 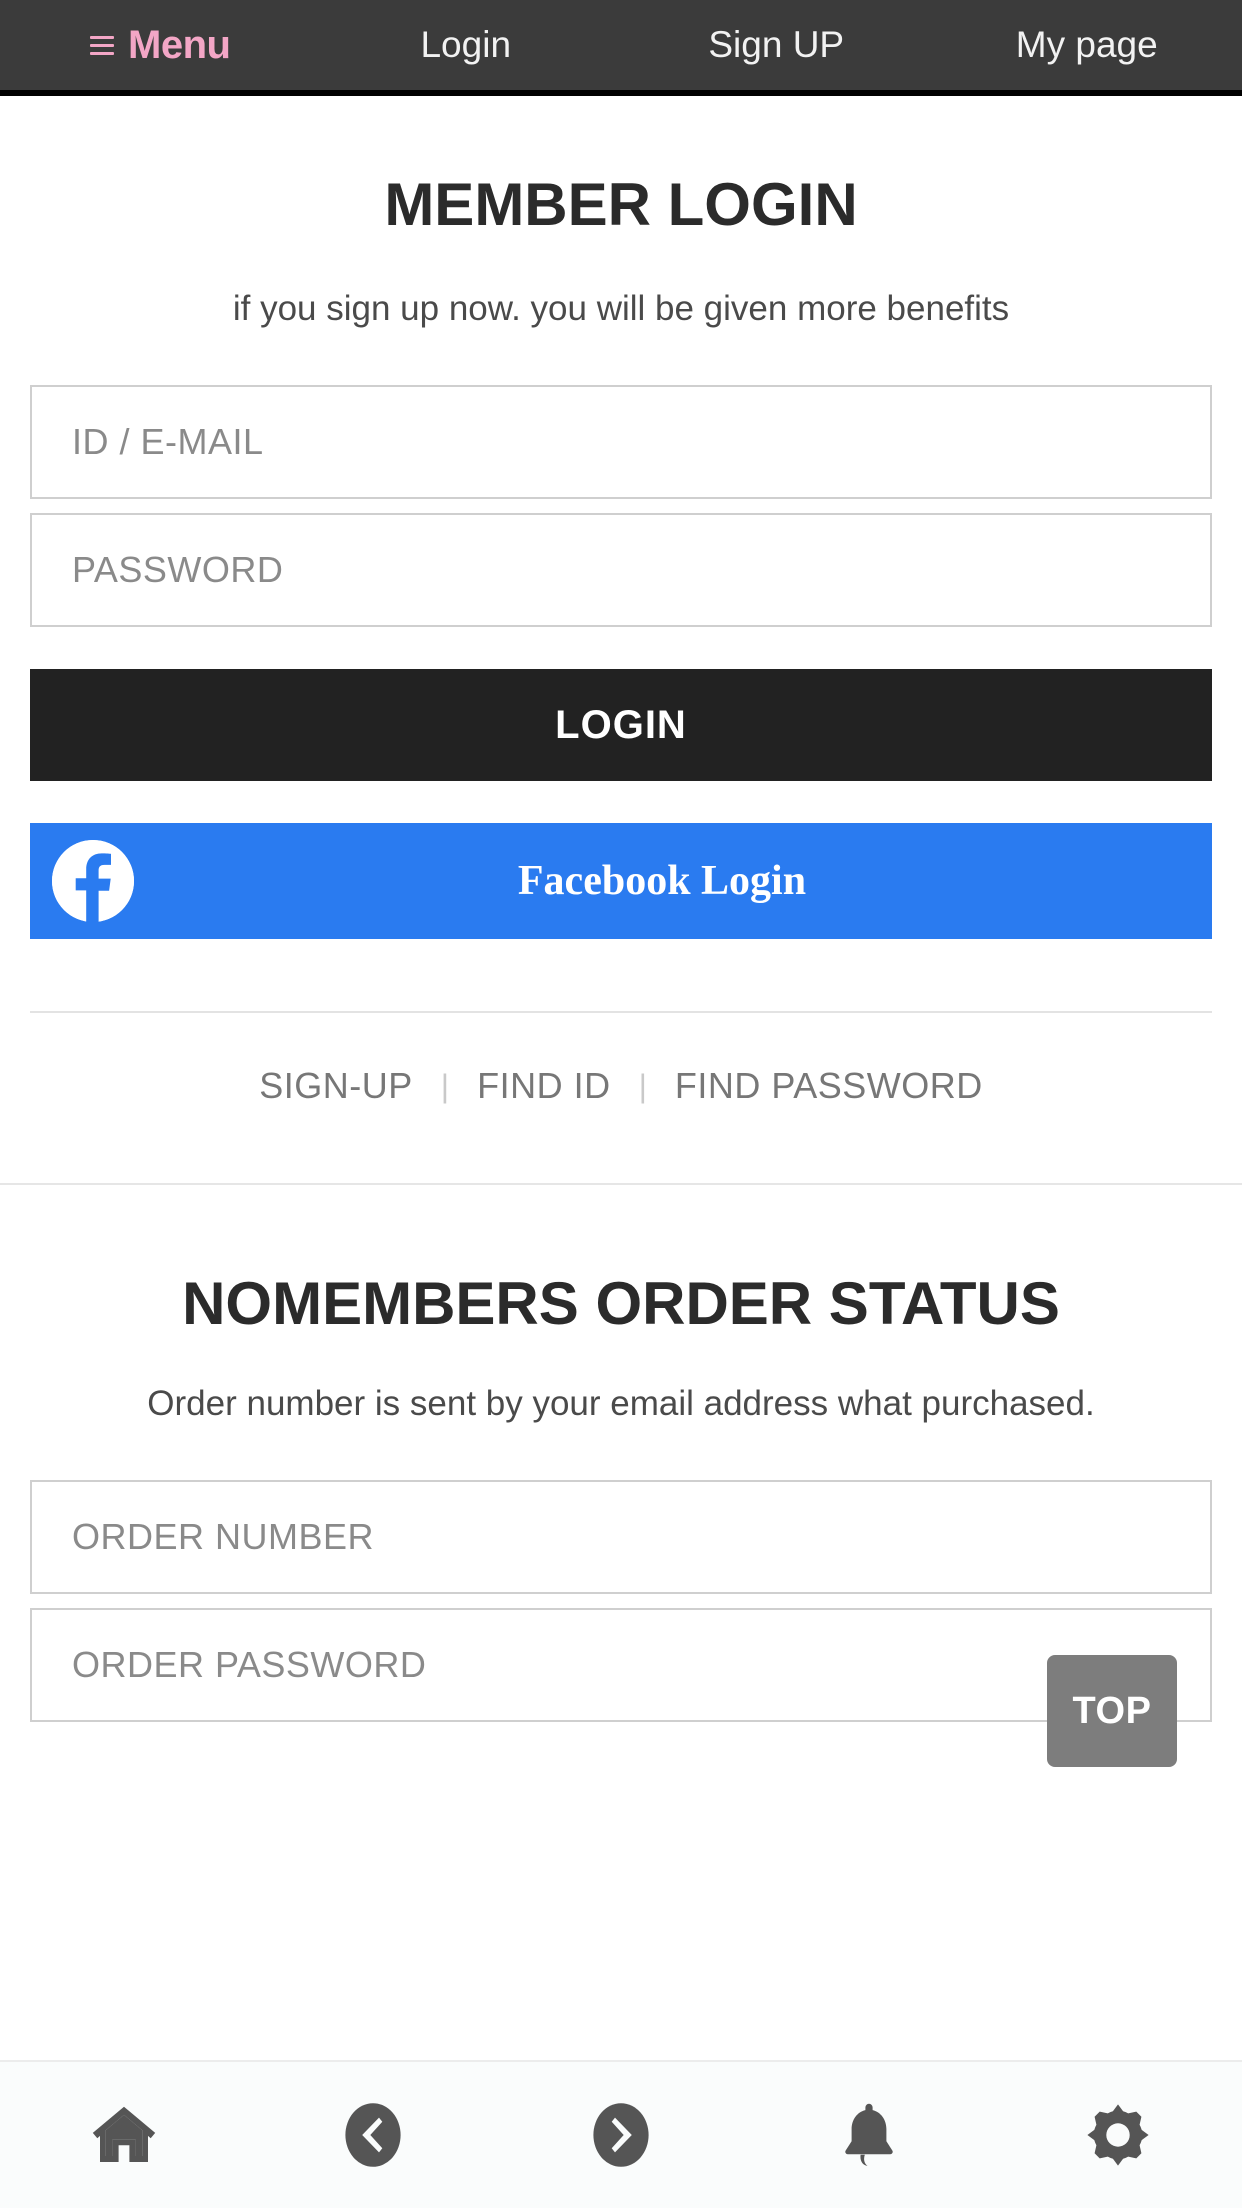 I want to click on order-status-title: NOMEMBERS ORDER STATUS, so click(x=621, y=1303).